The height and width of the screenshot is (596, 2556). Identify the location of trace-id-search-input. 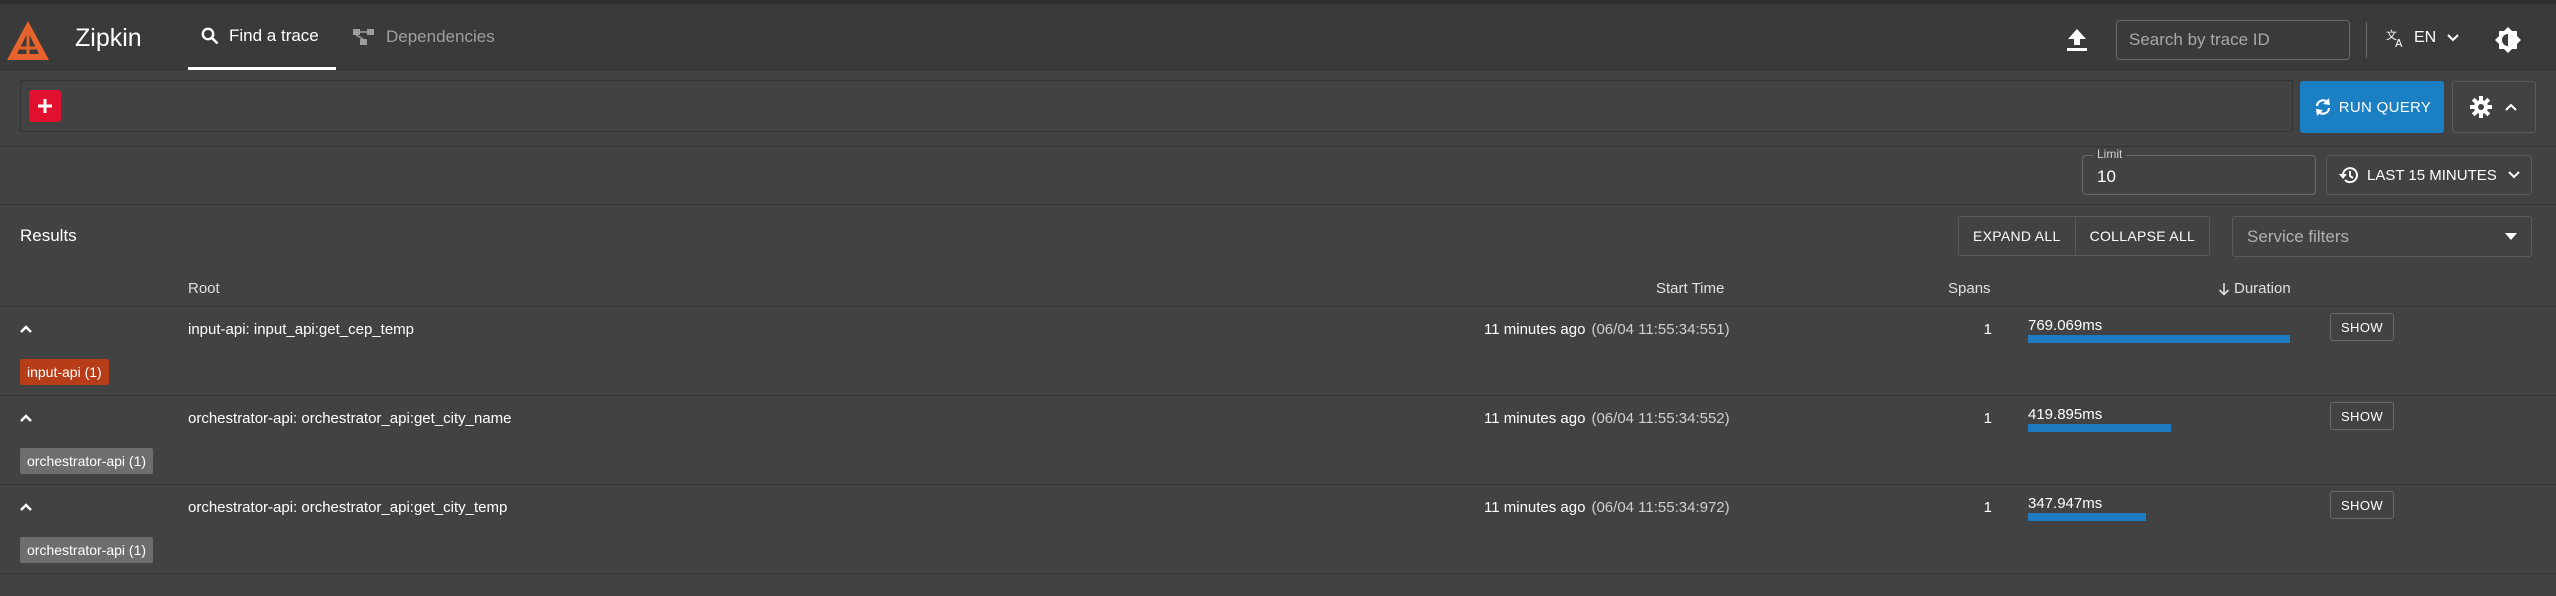
(2233, 40).